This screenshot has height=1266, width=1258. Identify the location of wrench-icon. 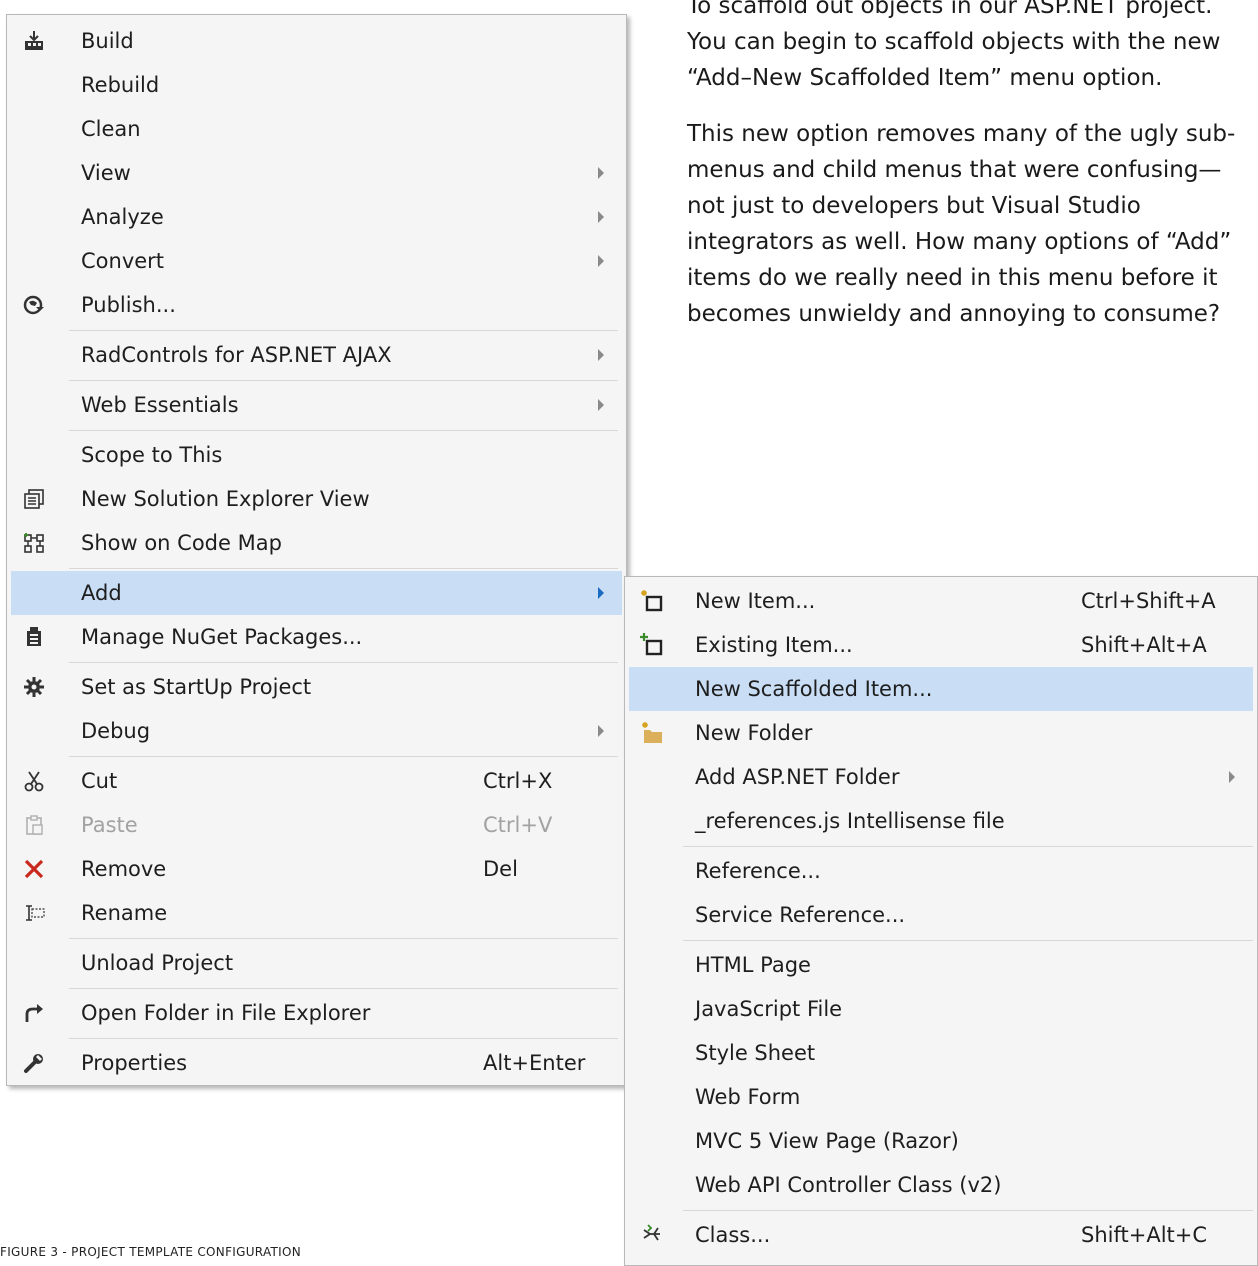
(34, 1063).